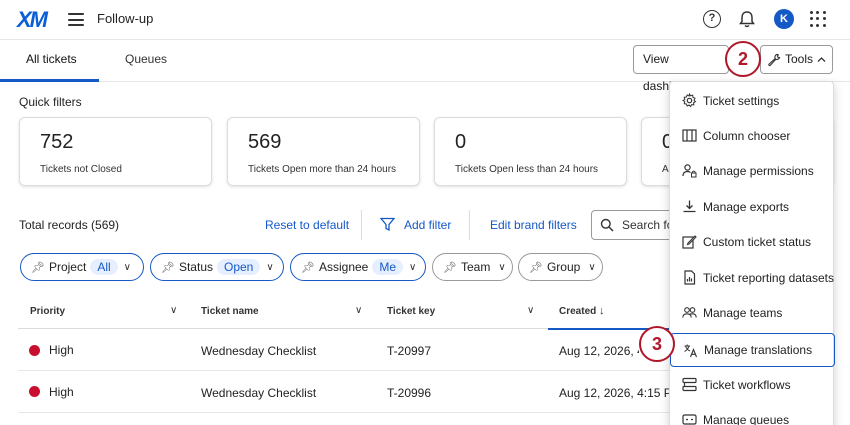 The image size is (850, 425). I want to click on column-header-ticket-name: Ticket name, so click(230, 311).